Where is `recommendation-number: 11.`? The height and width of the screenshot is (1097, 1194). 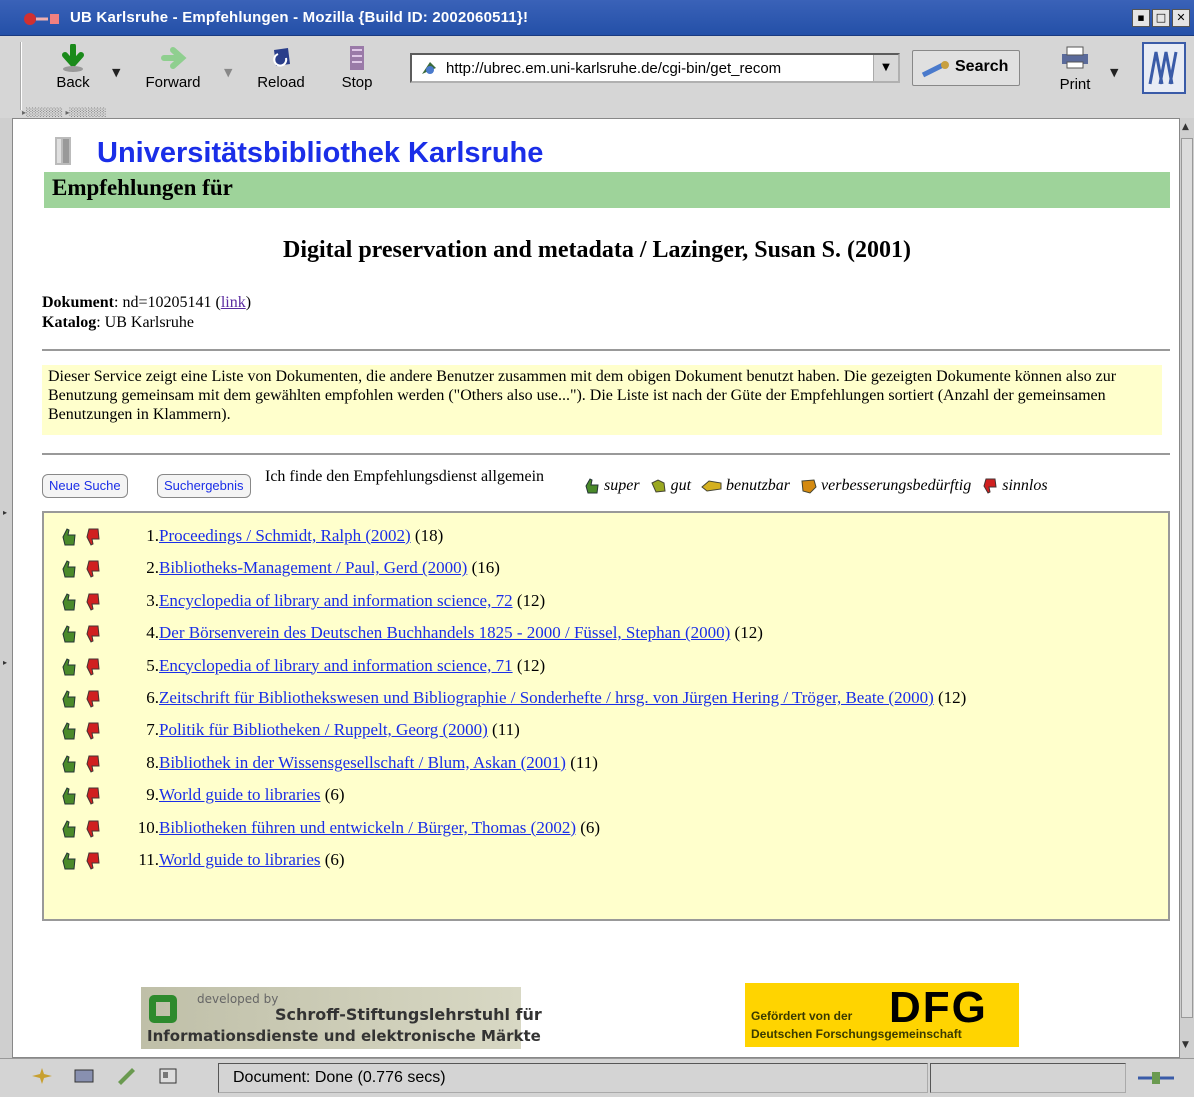 recommendation-number: 11. is located at coordinates (148, 859).